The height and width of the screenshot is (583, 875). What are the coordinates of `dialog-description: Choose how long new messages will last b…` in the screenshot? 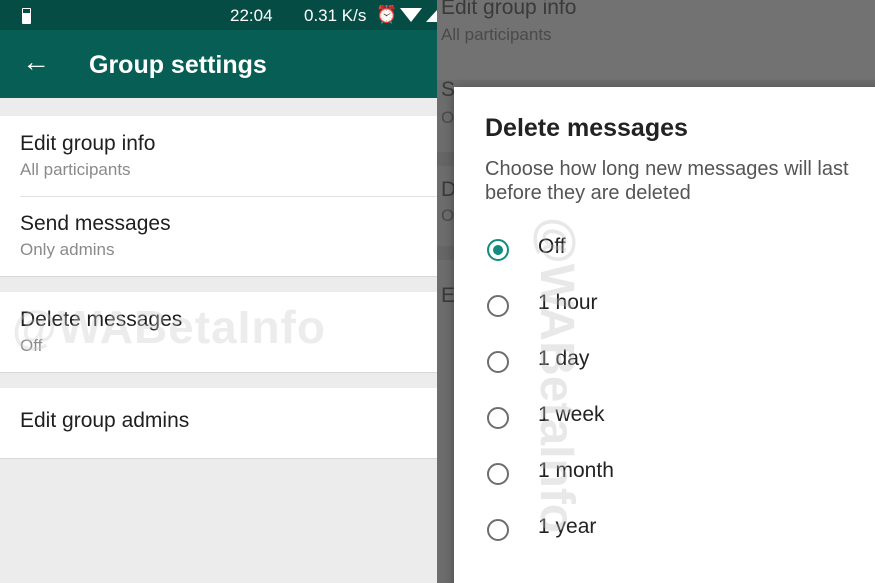 It's located at (667, 181).